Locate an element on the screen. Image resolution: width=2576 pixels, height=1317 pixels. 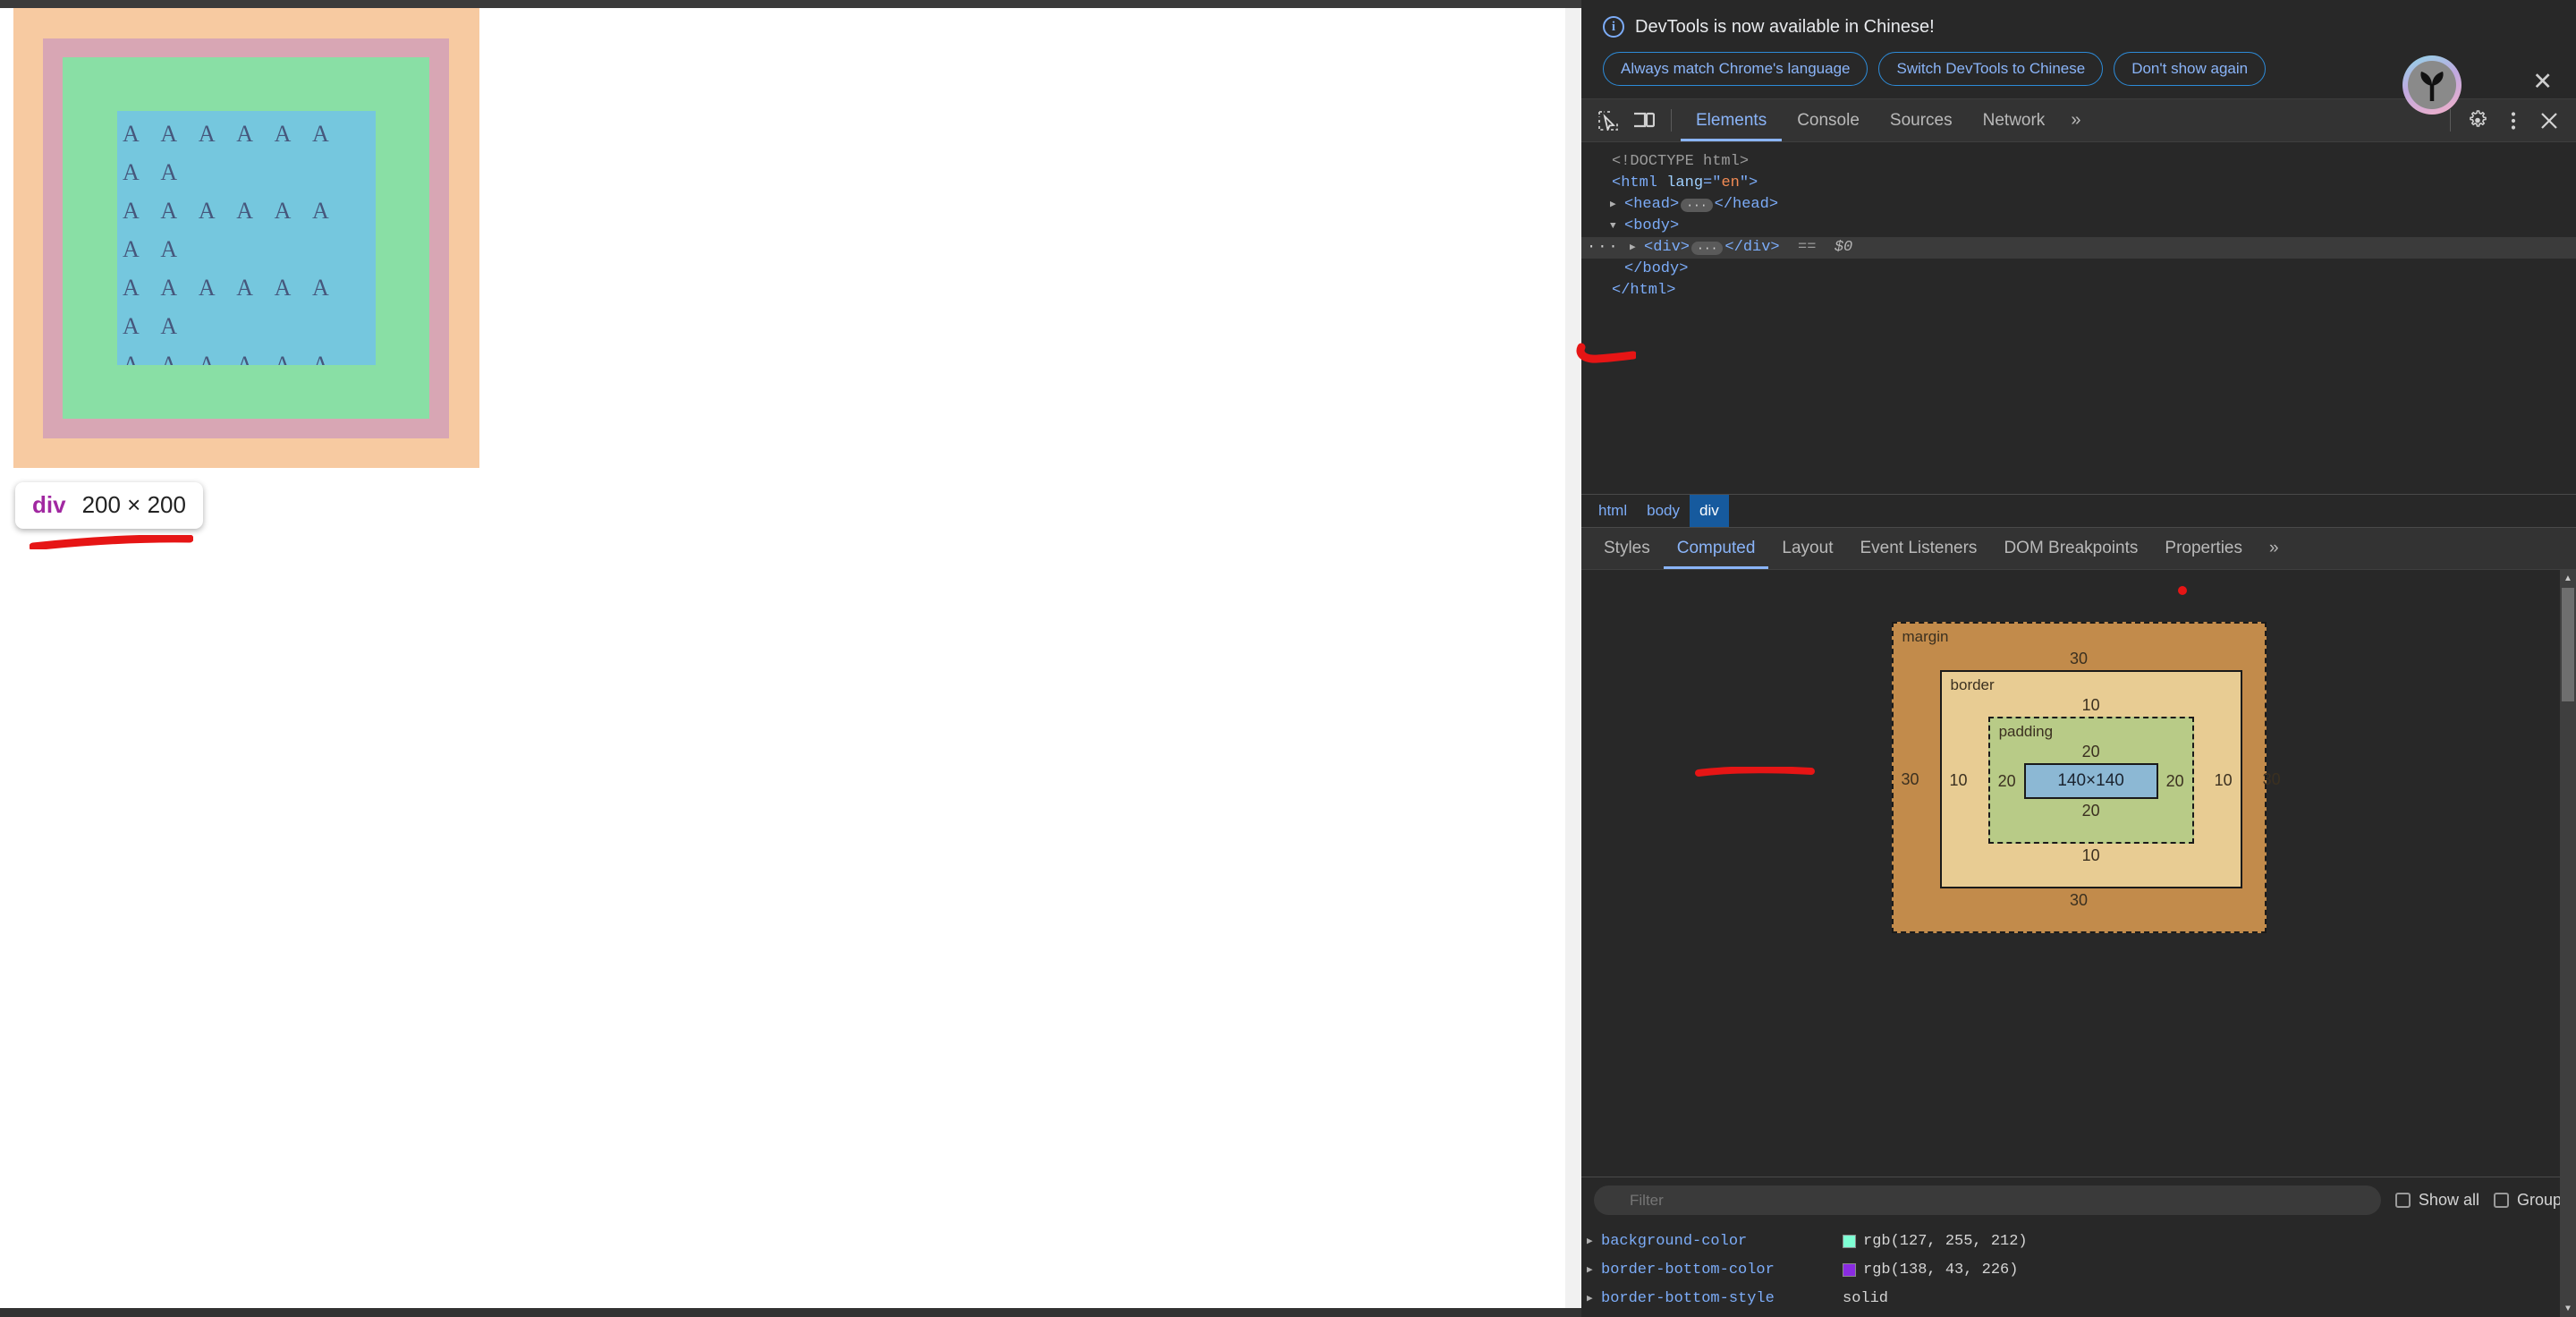
show-all-checkbox: Show all is located at coordinates (2436, 1201).